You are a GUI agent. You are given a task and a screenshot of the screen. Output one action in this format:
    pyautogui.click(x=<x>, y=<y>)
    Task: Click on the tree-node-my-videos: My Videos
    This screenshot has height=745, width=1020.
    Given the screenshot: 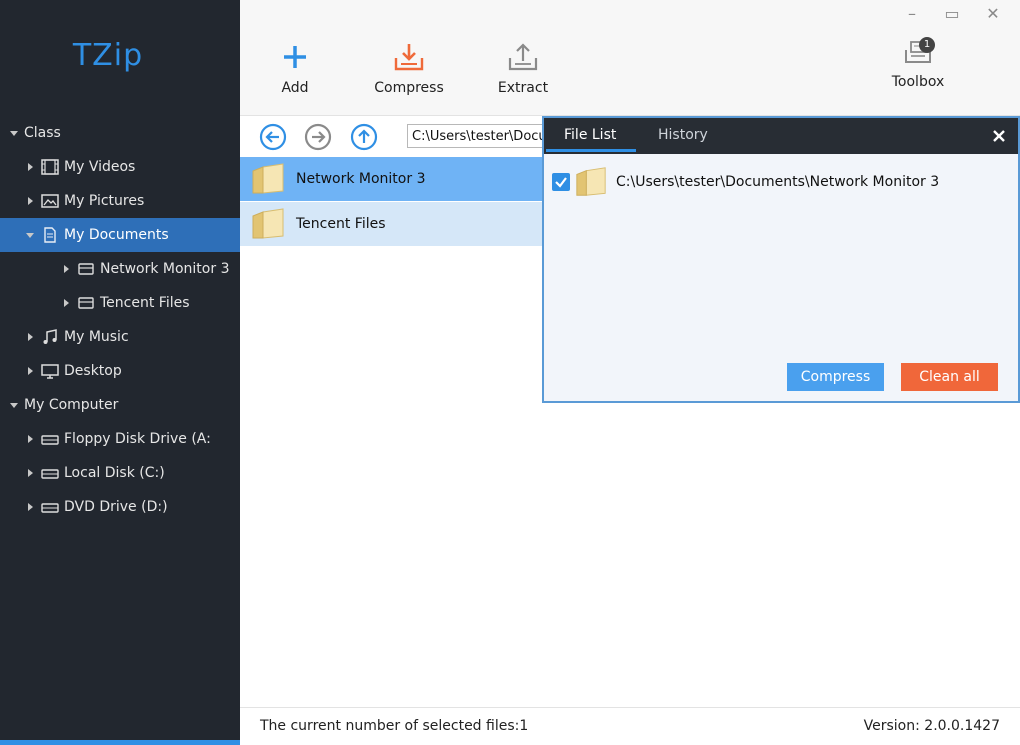 What is the action you would take?
    pyautogui.click(x=120, y=167)
    